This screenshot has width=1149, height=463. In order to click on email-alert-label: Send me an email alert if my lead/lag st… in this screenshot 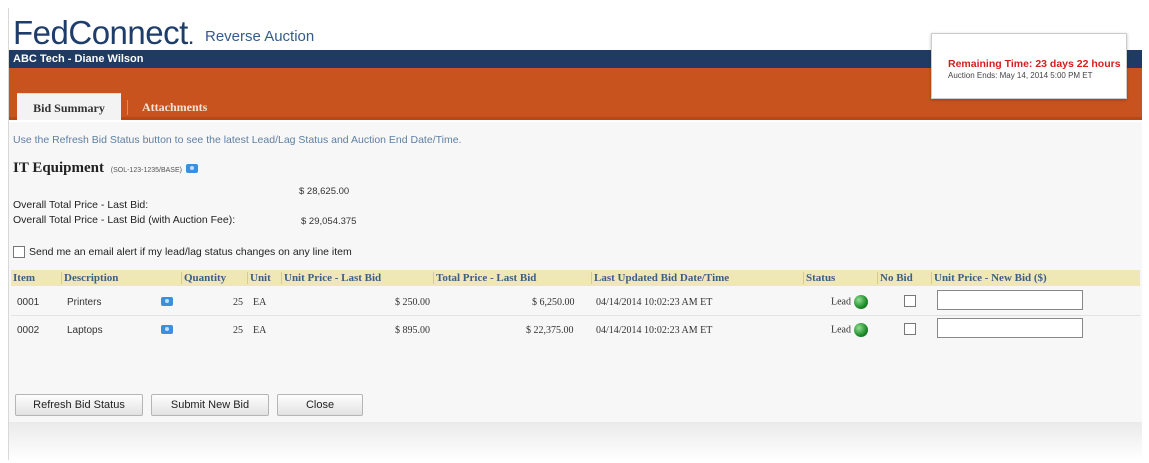, I will do `click(190, 252)`.